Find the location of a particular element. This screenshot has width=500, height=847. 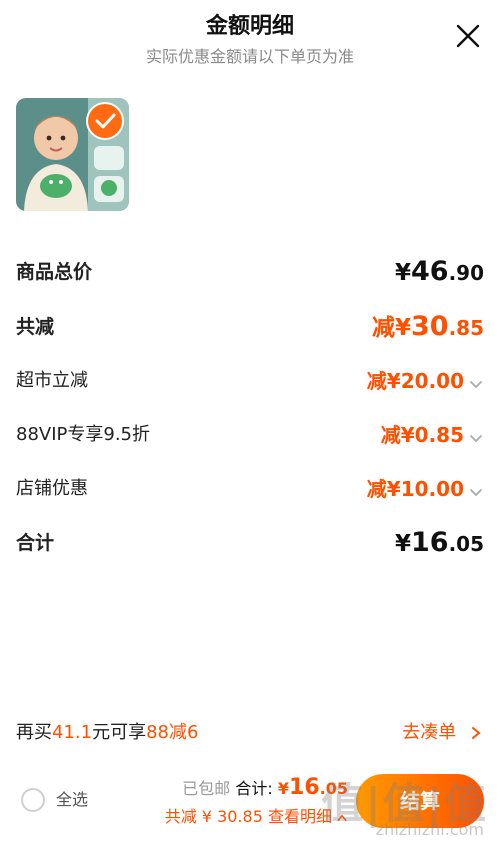

amount-decimal: .90 is located at coordinates (466, 273).